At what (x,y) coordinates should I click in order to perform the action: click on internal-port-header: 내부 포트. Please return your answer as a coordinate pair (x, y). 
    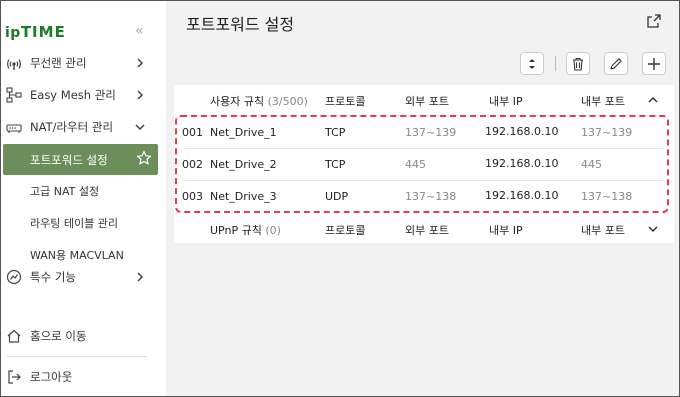
    Looking at the image, I should click on (603, 101).